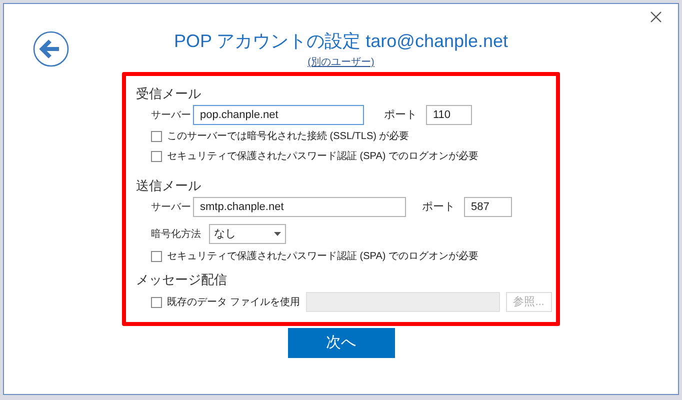 The image size is (682, 400). I want to click on encryption-label: 暗号化方法, so click(176, 235).